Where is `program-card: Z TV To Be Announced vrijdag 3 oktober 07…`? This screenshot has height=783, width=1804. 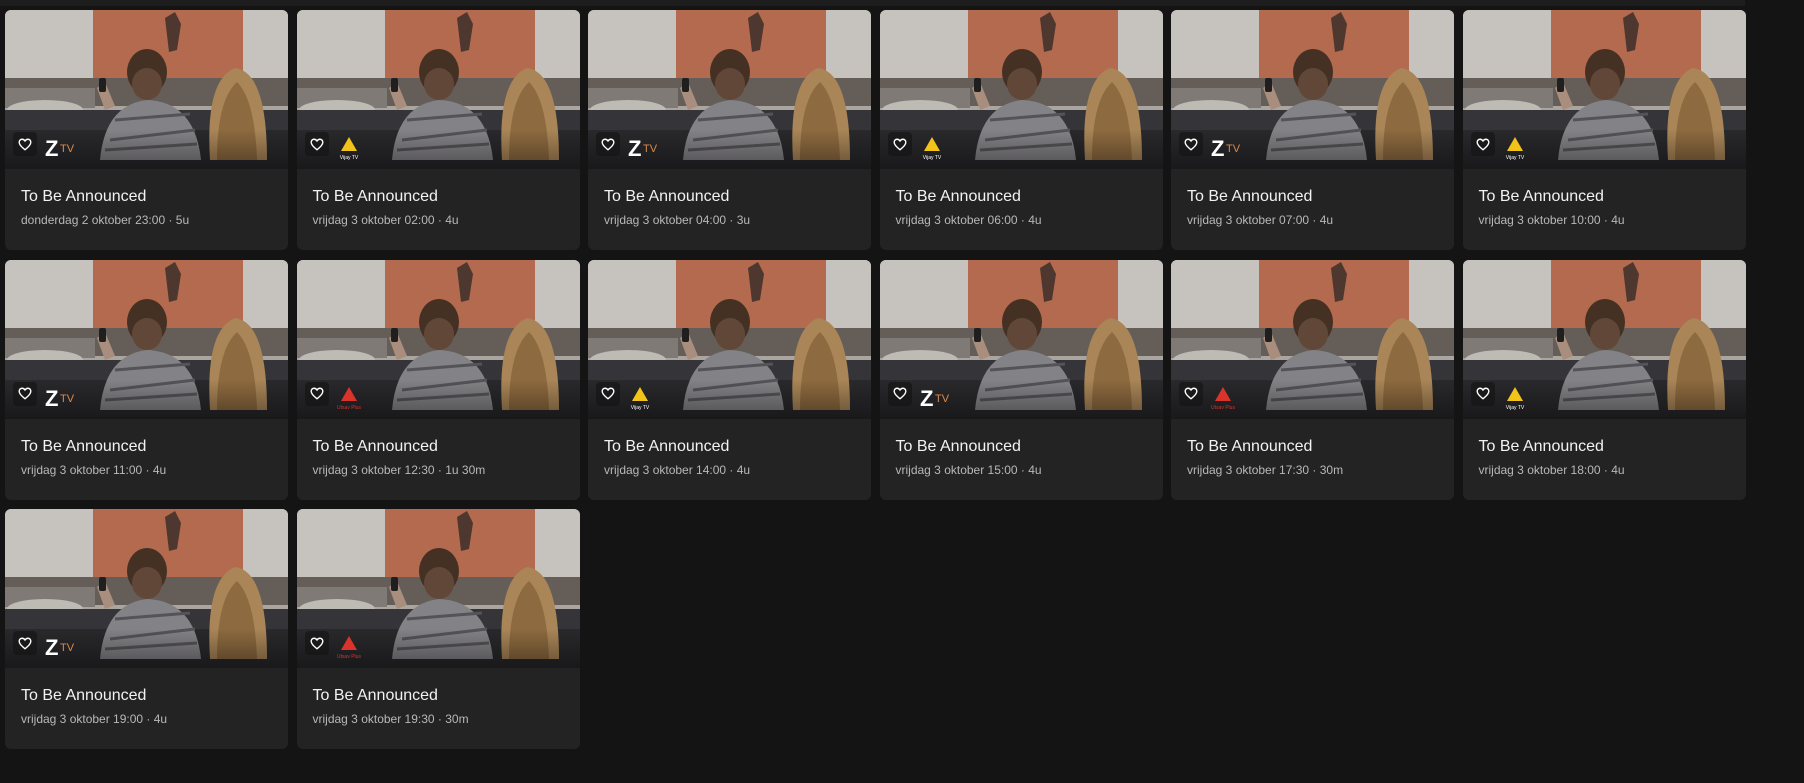
program-card: Z TV To Be Announced vrijdag 3 oktober 07… is located at coordinates (1312, 130).